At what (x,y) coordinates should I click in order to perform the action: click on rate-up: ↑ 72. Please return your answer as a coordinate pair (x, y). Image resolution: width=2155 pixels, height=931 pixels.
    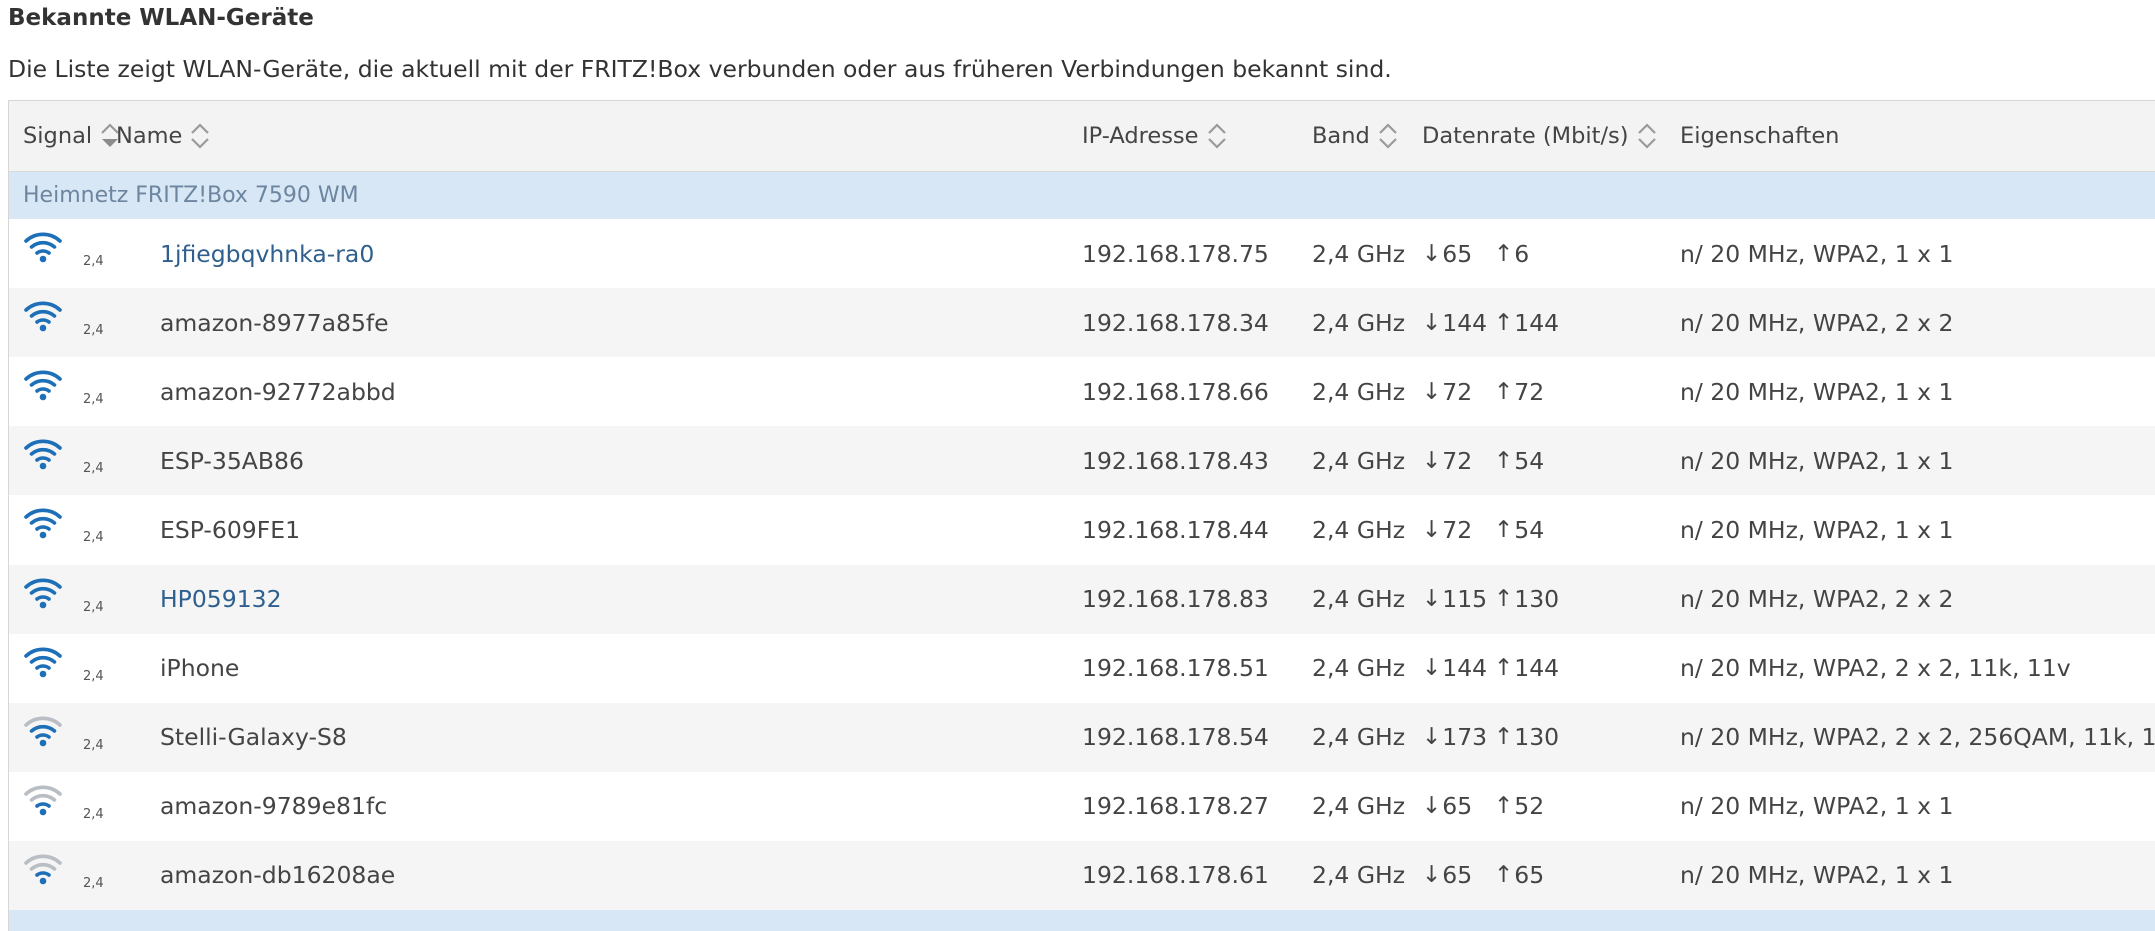
    Looking at the image, I should click on (1519, 391).